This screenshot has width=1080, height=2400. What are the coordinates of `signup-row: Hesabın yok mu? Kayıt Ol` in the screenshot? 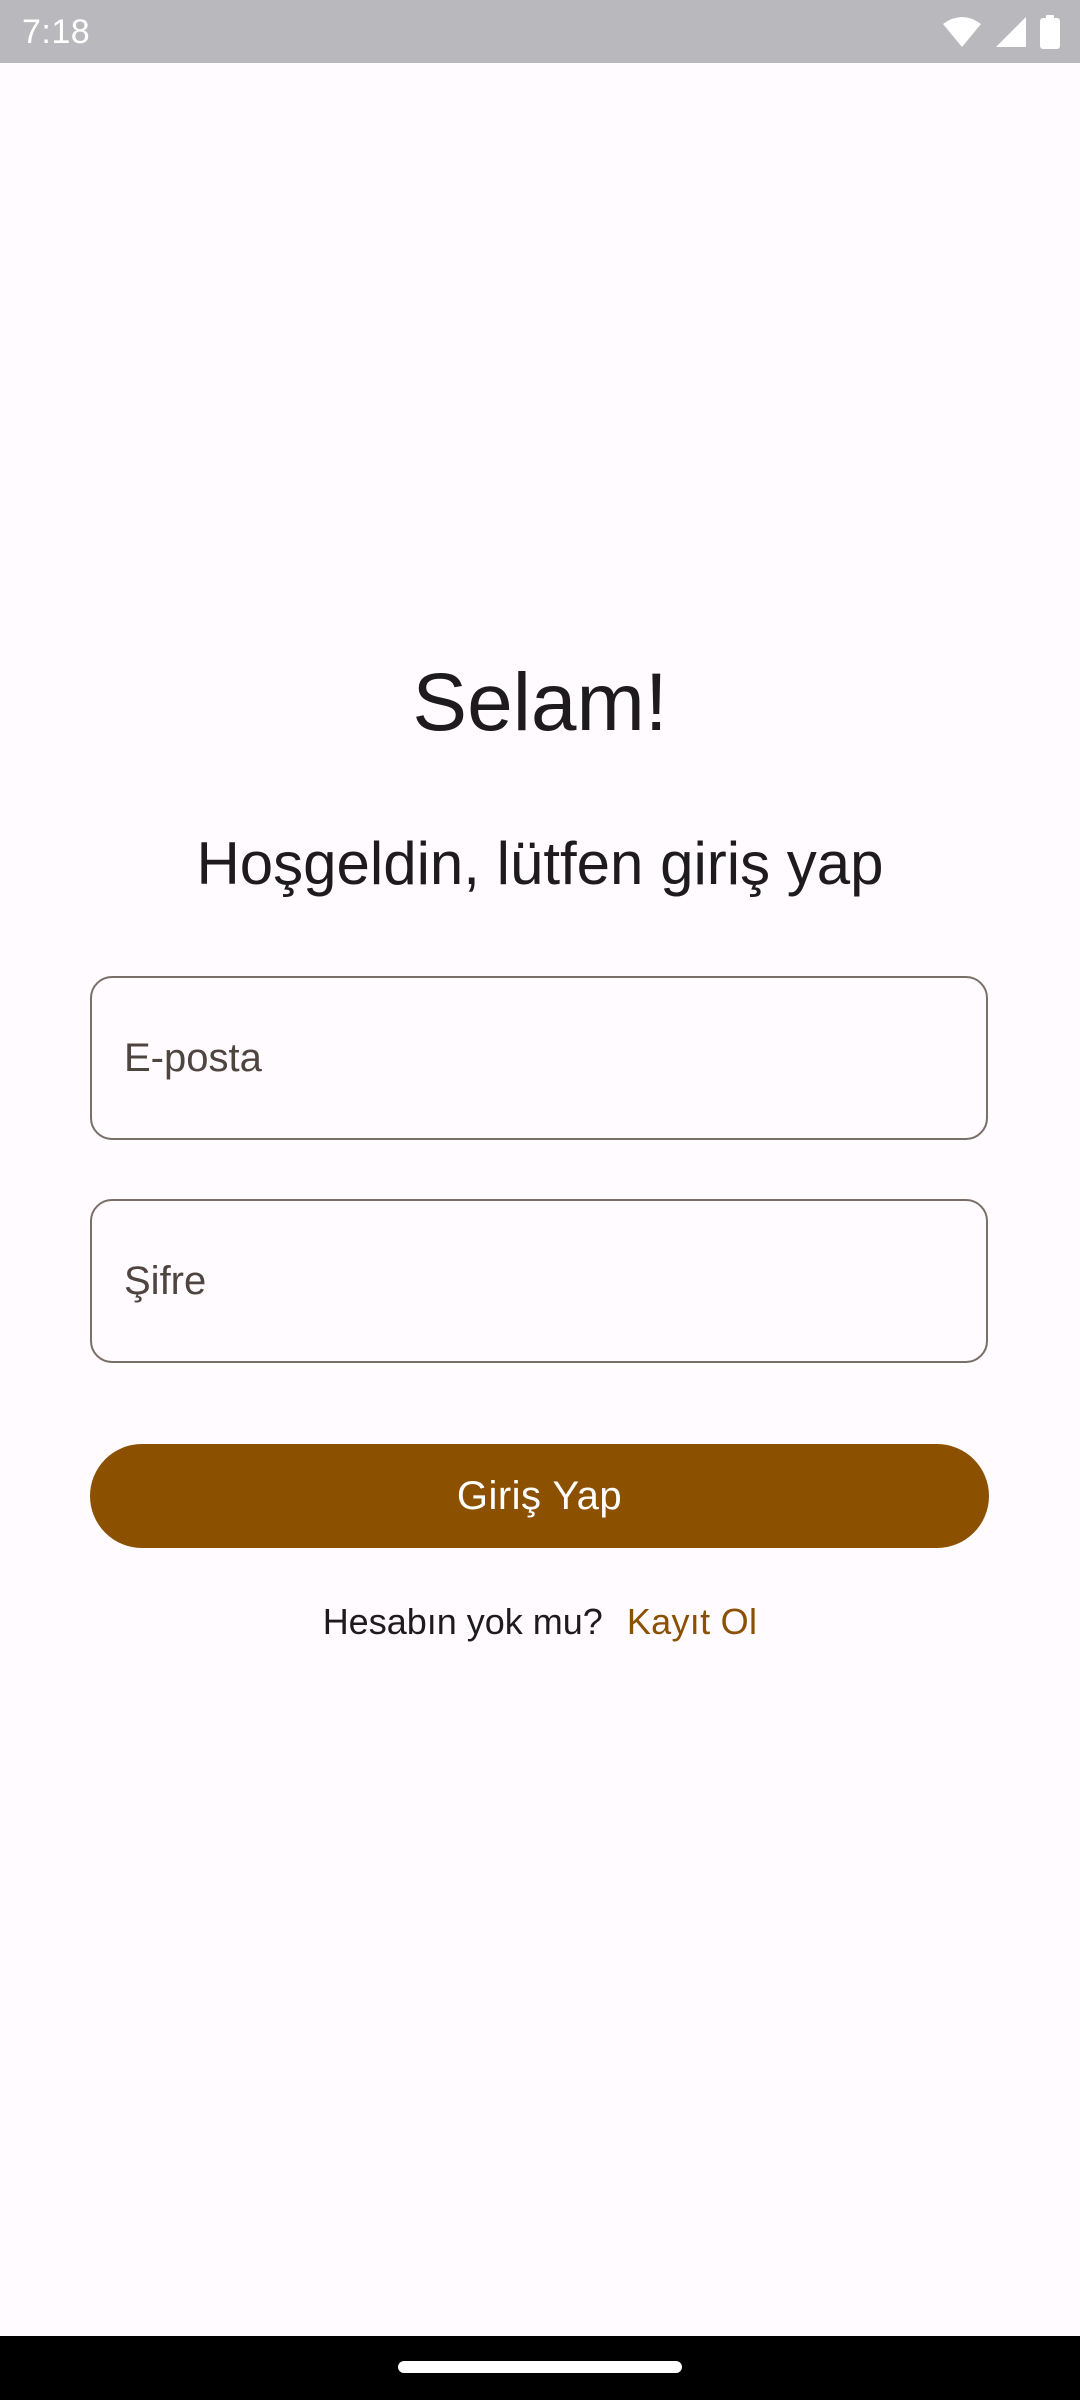 It's located at (540, 1622).